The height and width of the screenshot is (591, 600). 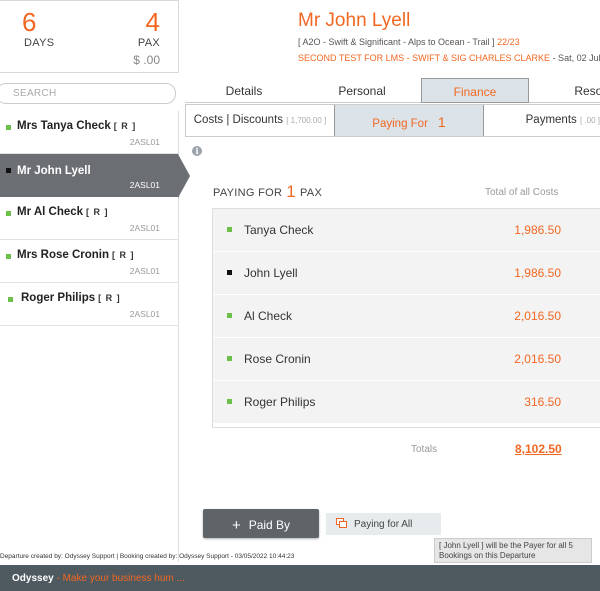 What do you see at coordinates (268, 316) in the screenshot?
I see `row-name: Al Check` at bounding box center [268, 316].